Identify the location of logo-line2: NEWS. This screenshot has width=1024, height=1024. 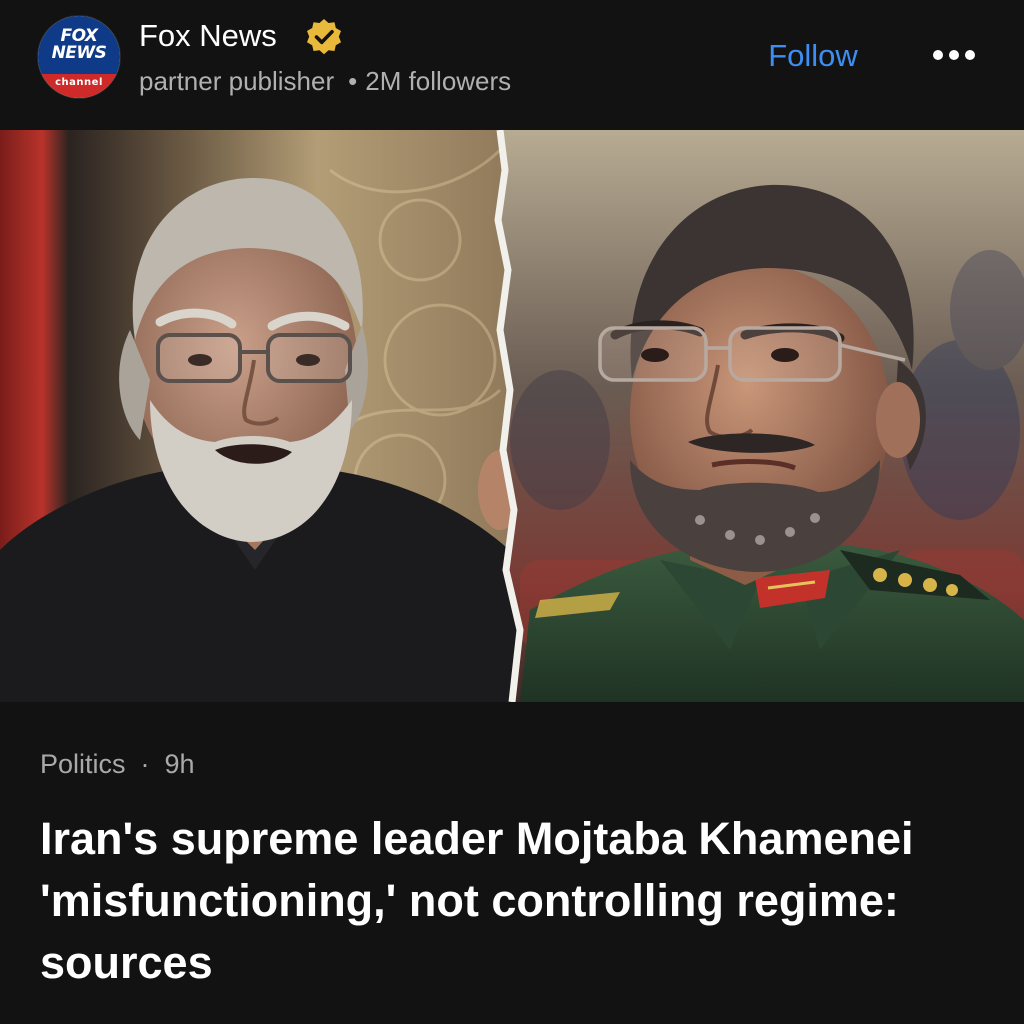
(79, 53).